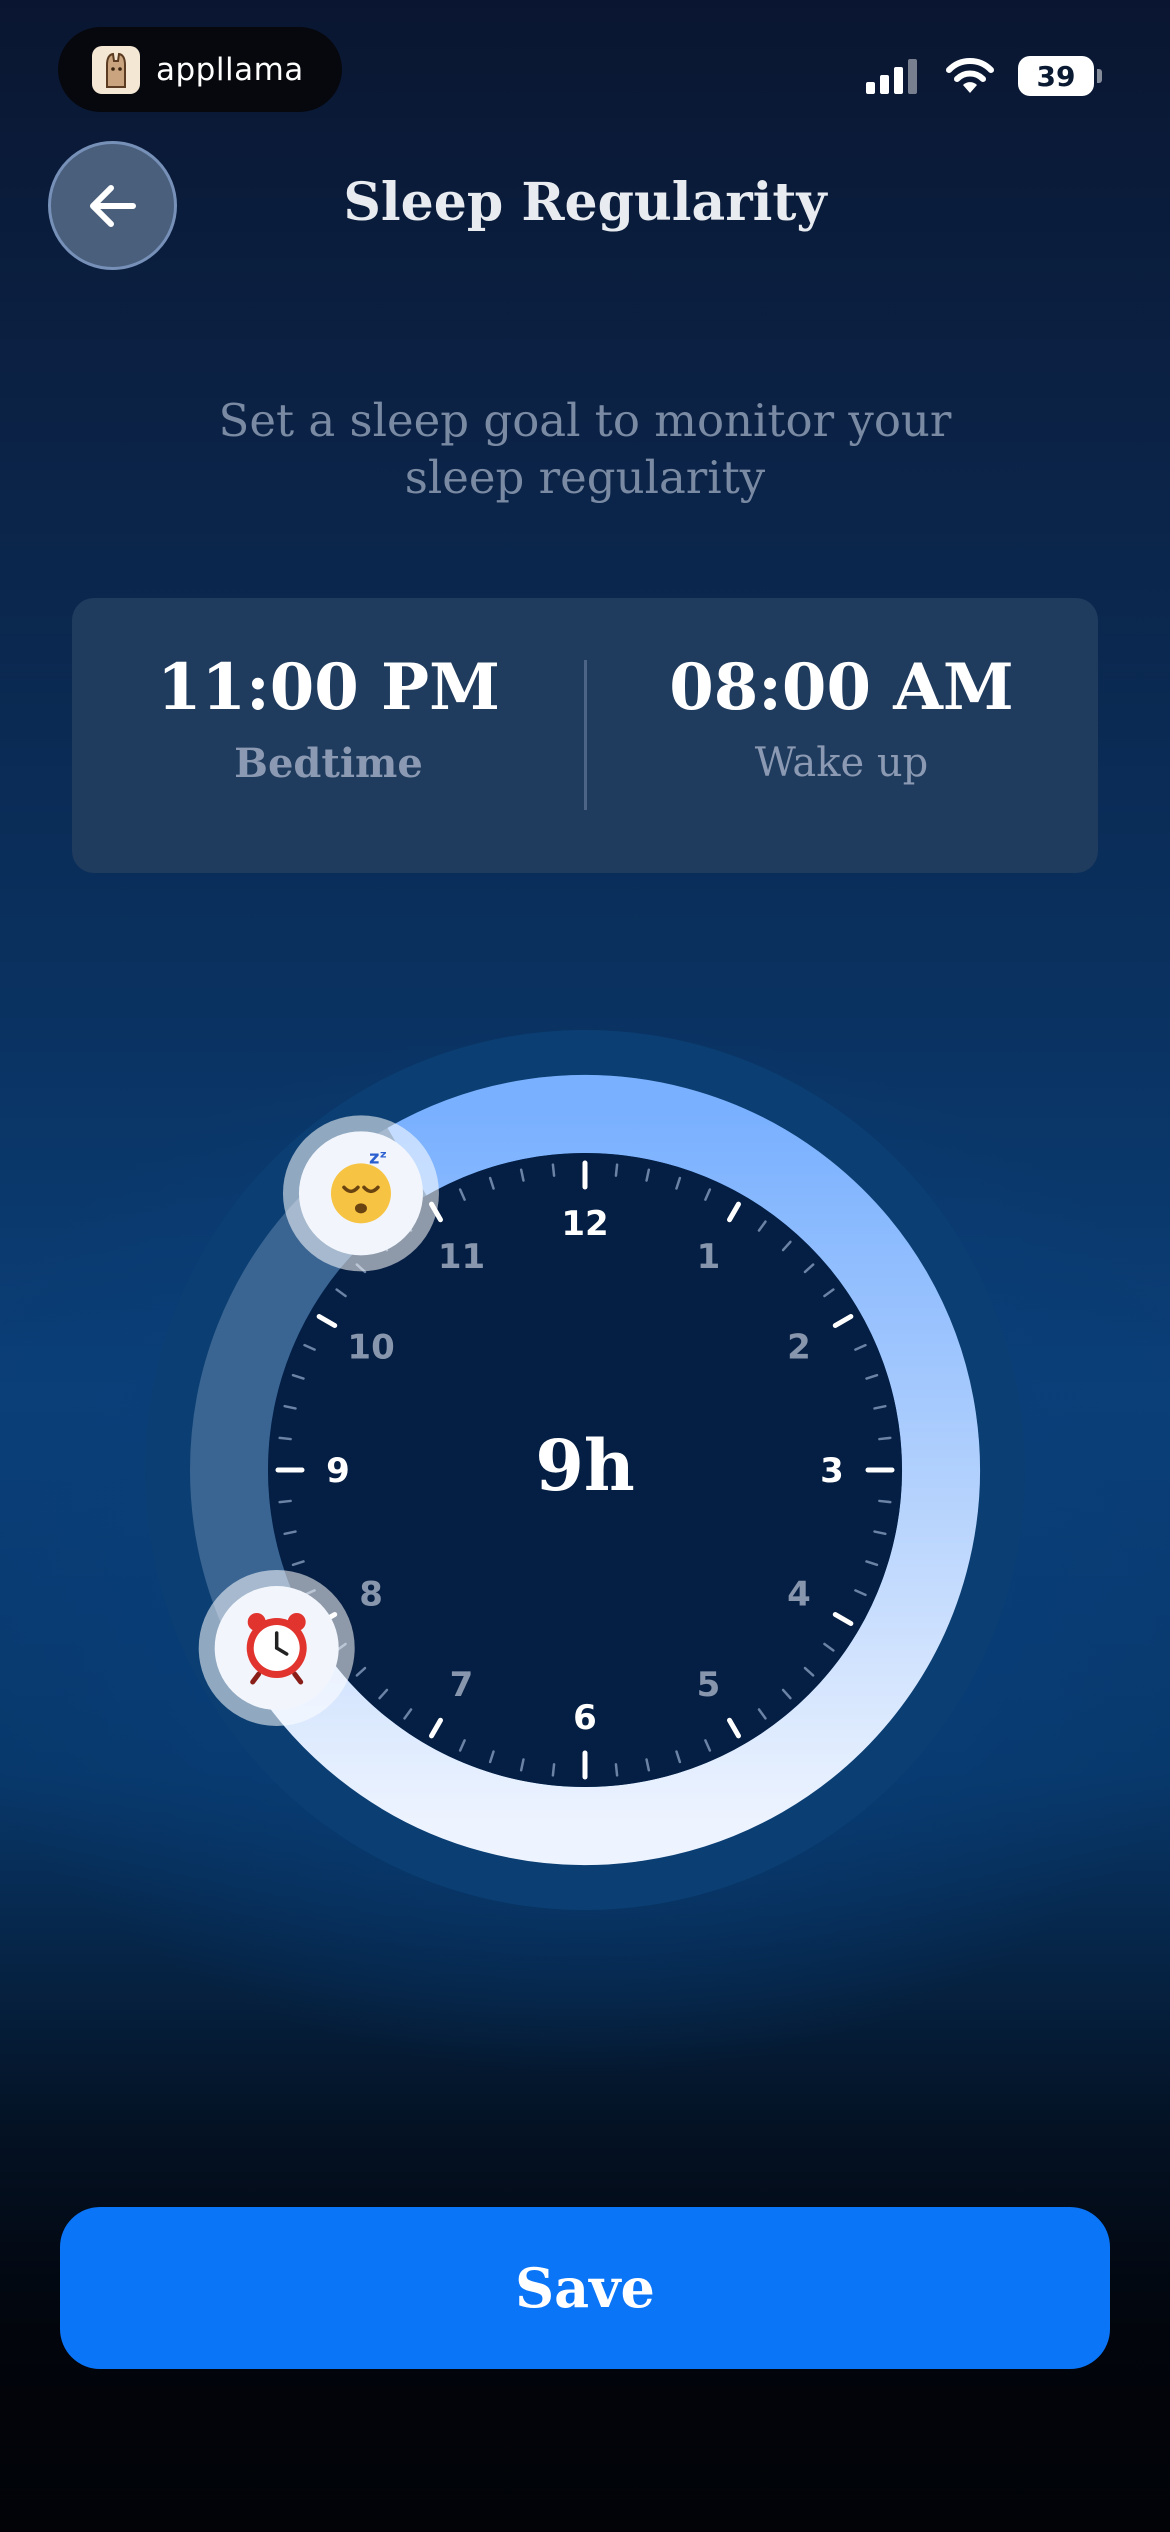  I want to click on sleep-duration-label: 9h, so click(585, 1465).